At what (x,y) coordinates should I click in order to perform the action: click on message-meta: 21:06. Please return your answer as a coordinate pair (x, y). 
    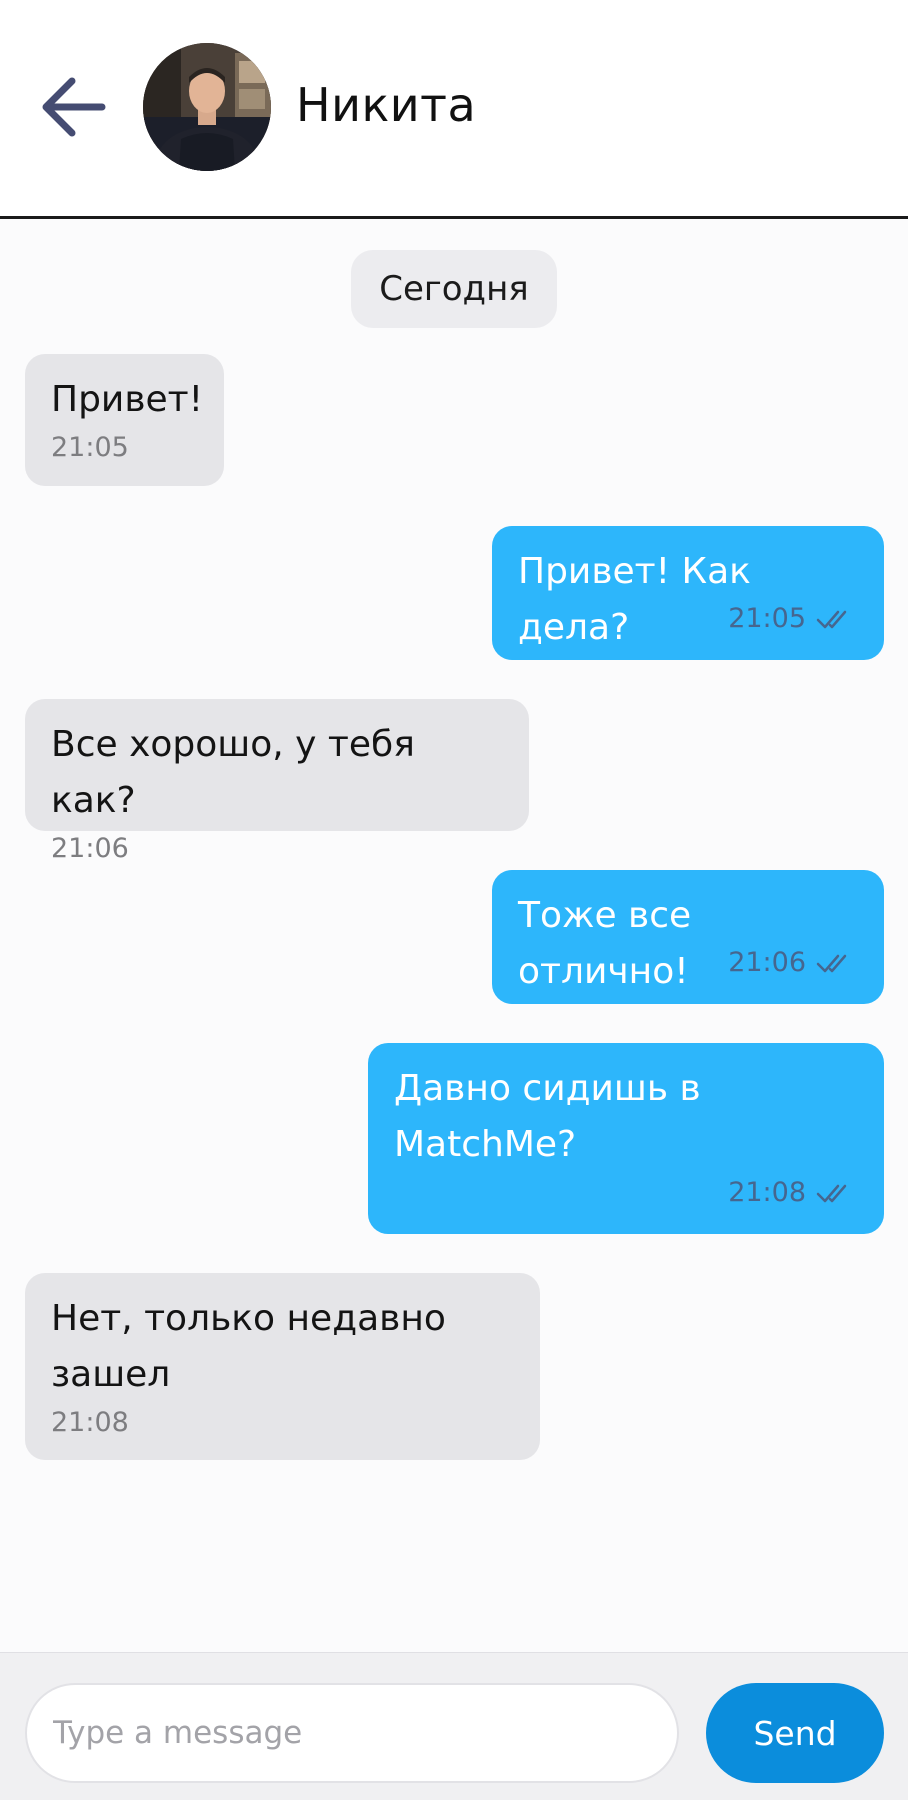
    Looking at the image, I should click on (792, 962).